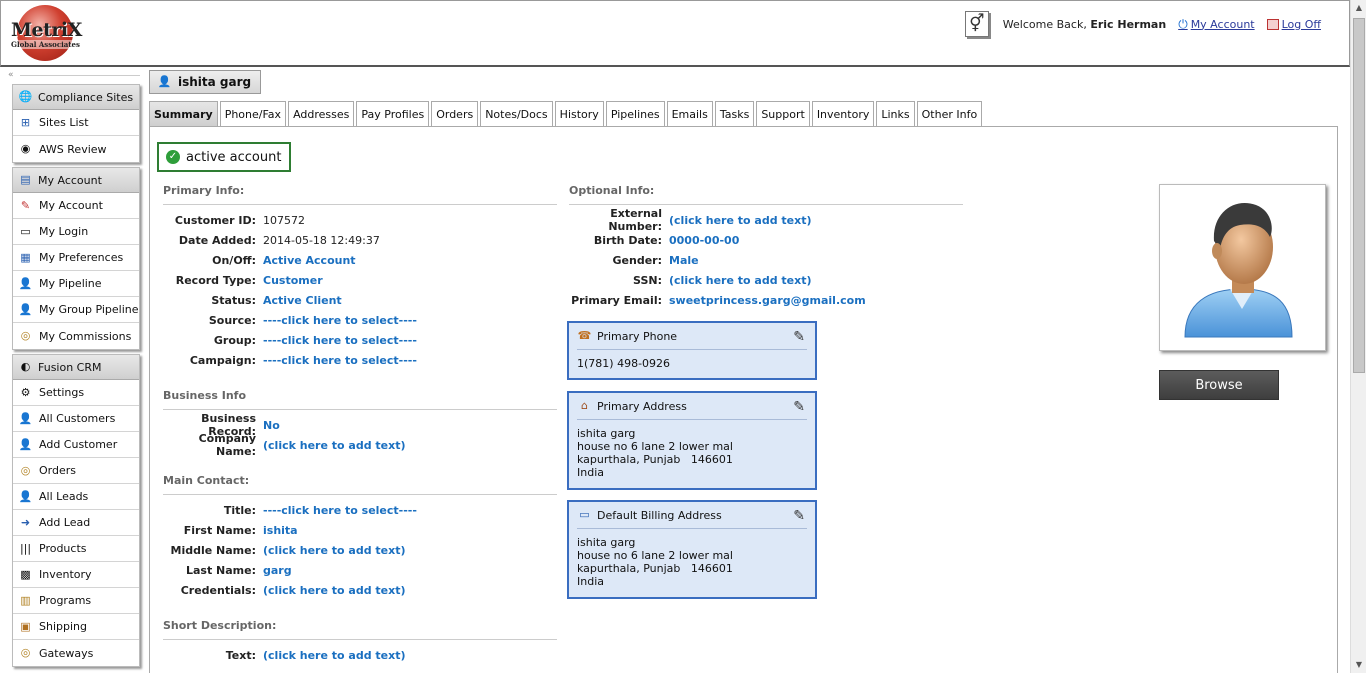 This screenshot has height=673, width=1366. Describe the element at coordinates (1216, 24) in the screenshot. I see `my-account-link: ⏻ My Account` at that location.